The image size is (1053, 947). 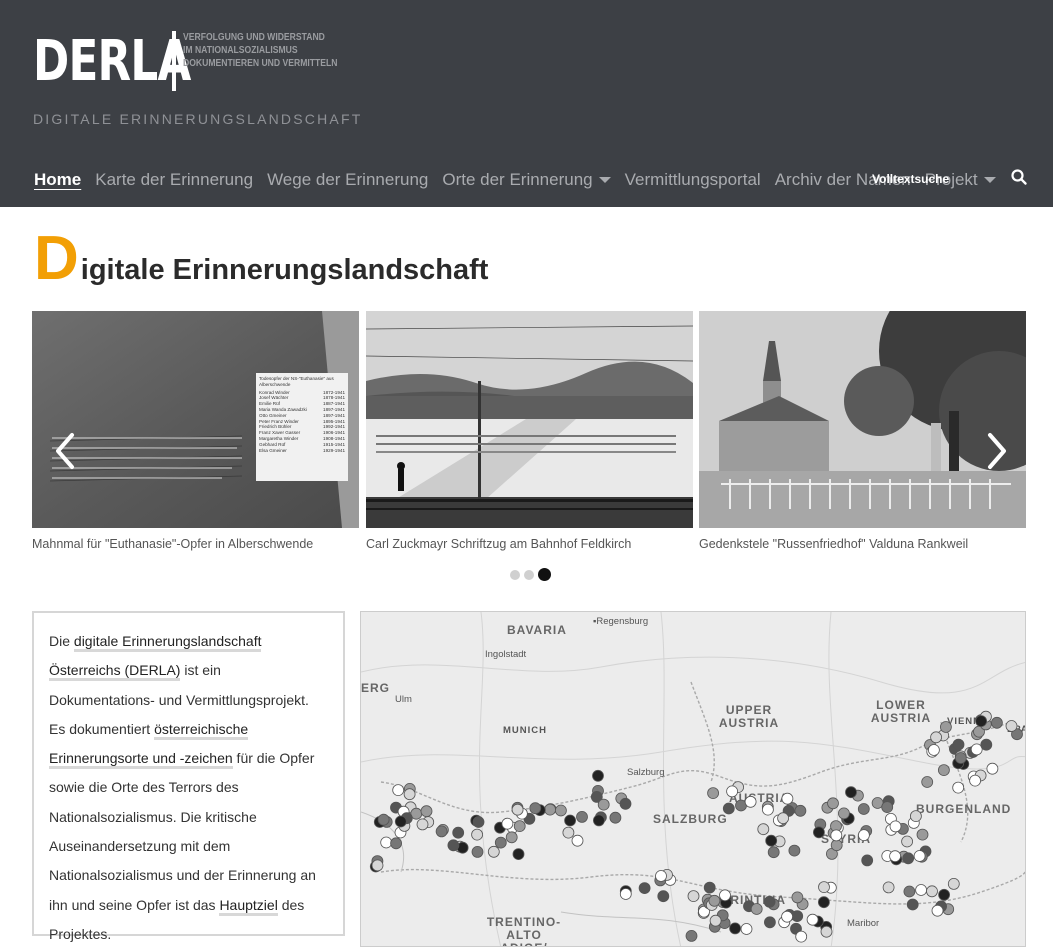 What do you see at coordinates (65, 451) in the screenshot?
I see `carousel-prev-icon` at bounding box center [65, 451].